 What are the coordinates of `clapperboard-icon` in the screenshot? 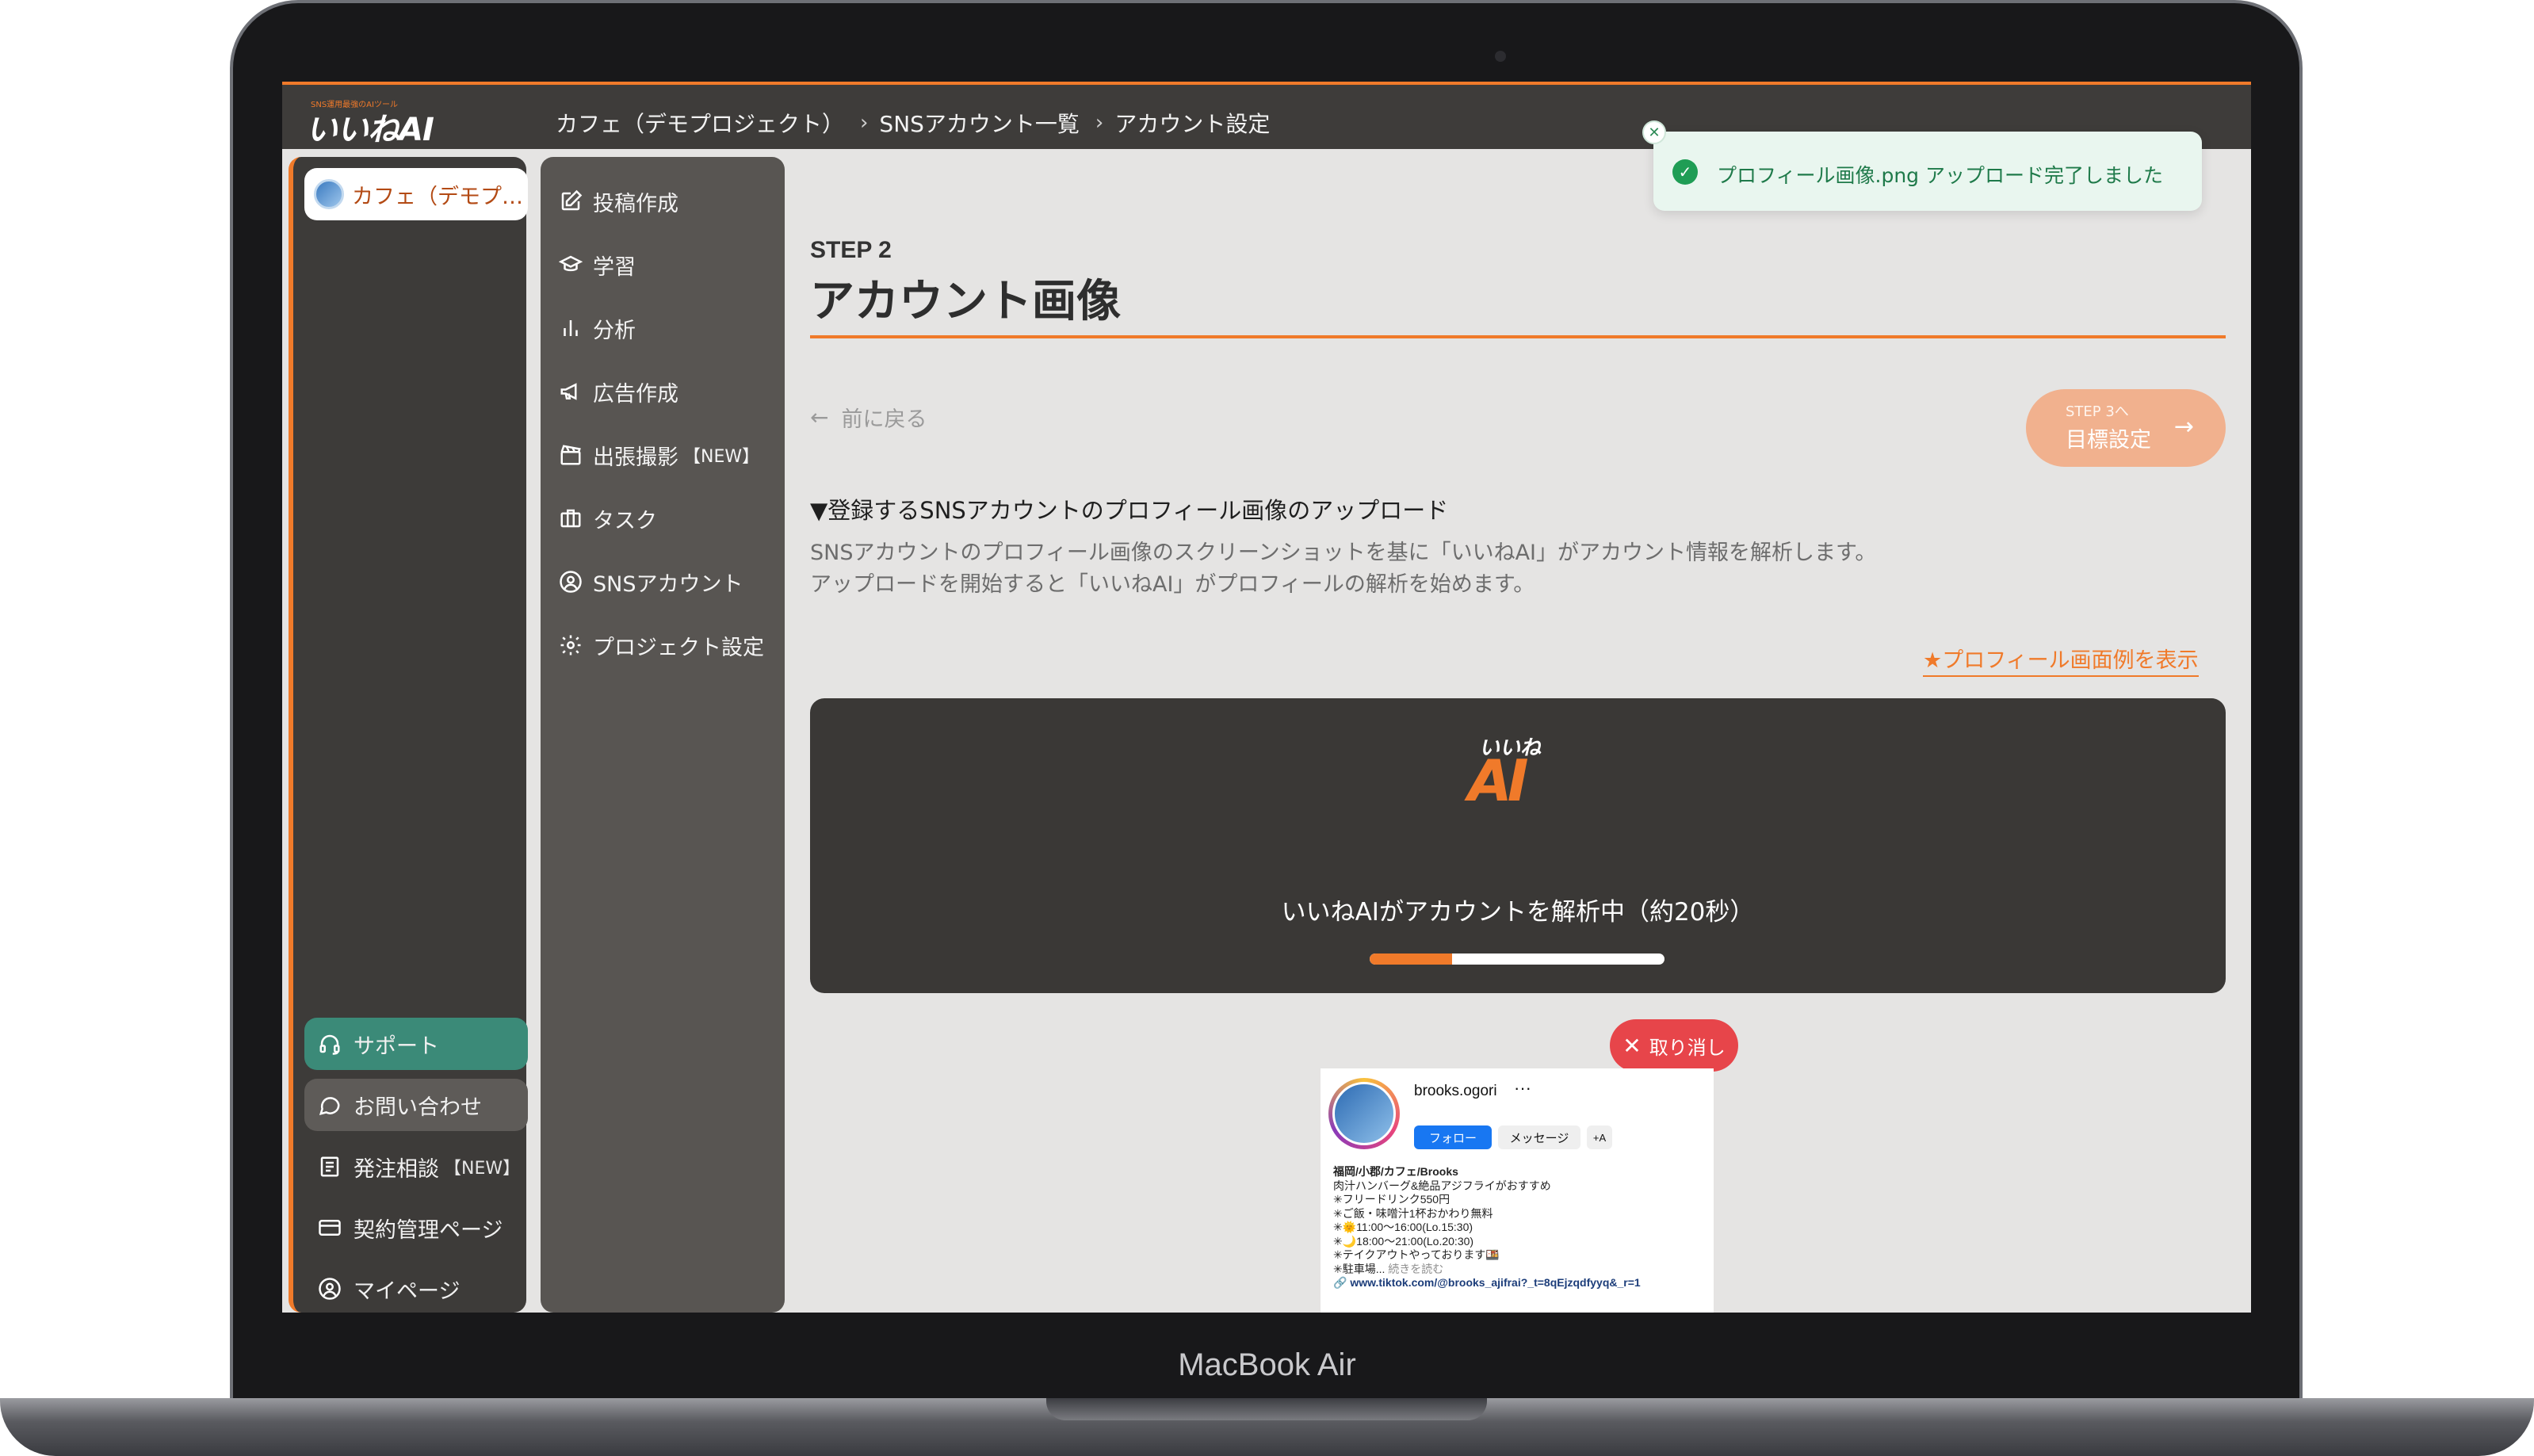 It's located at (570, 455).